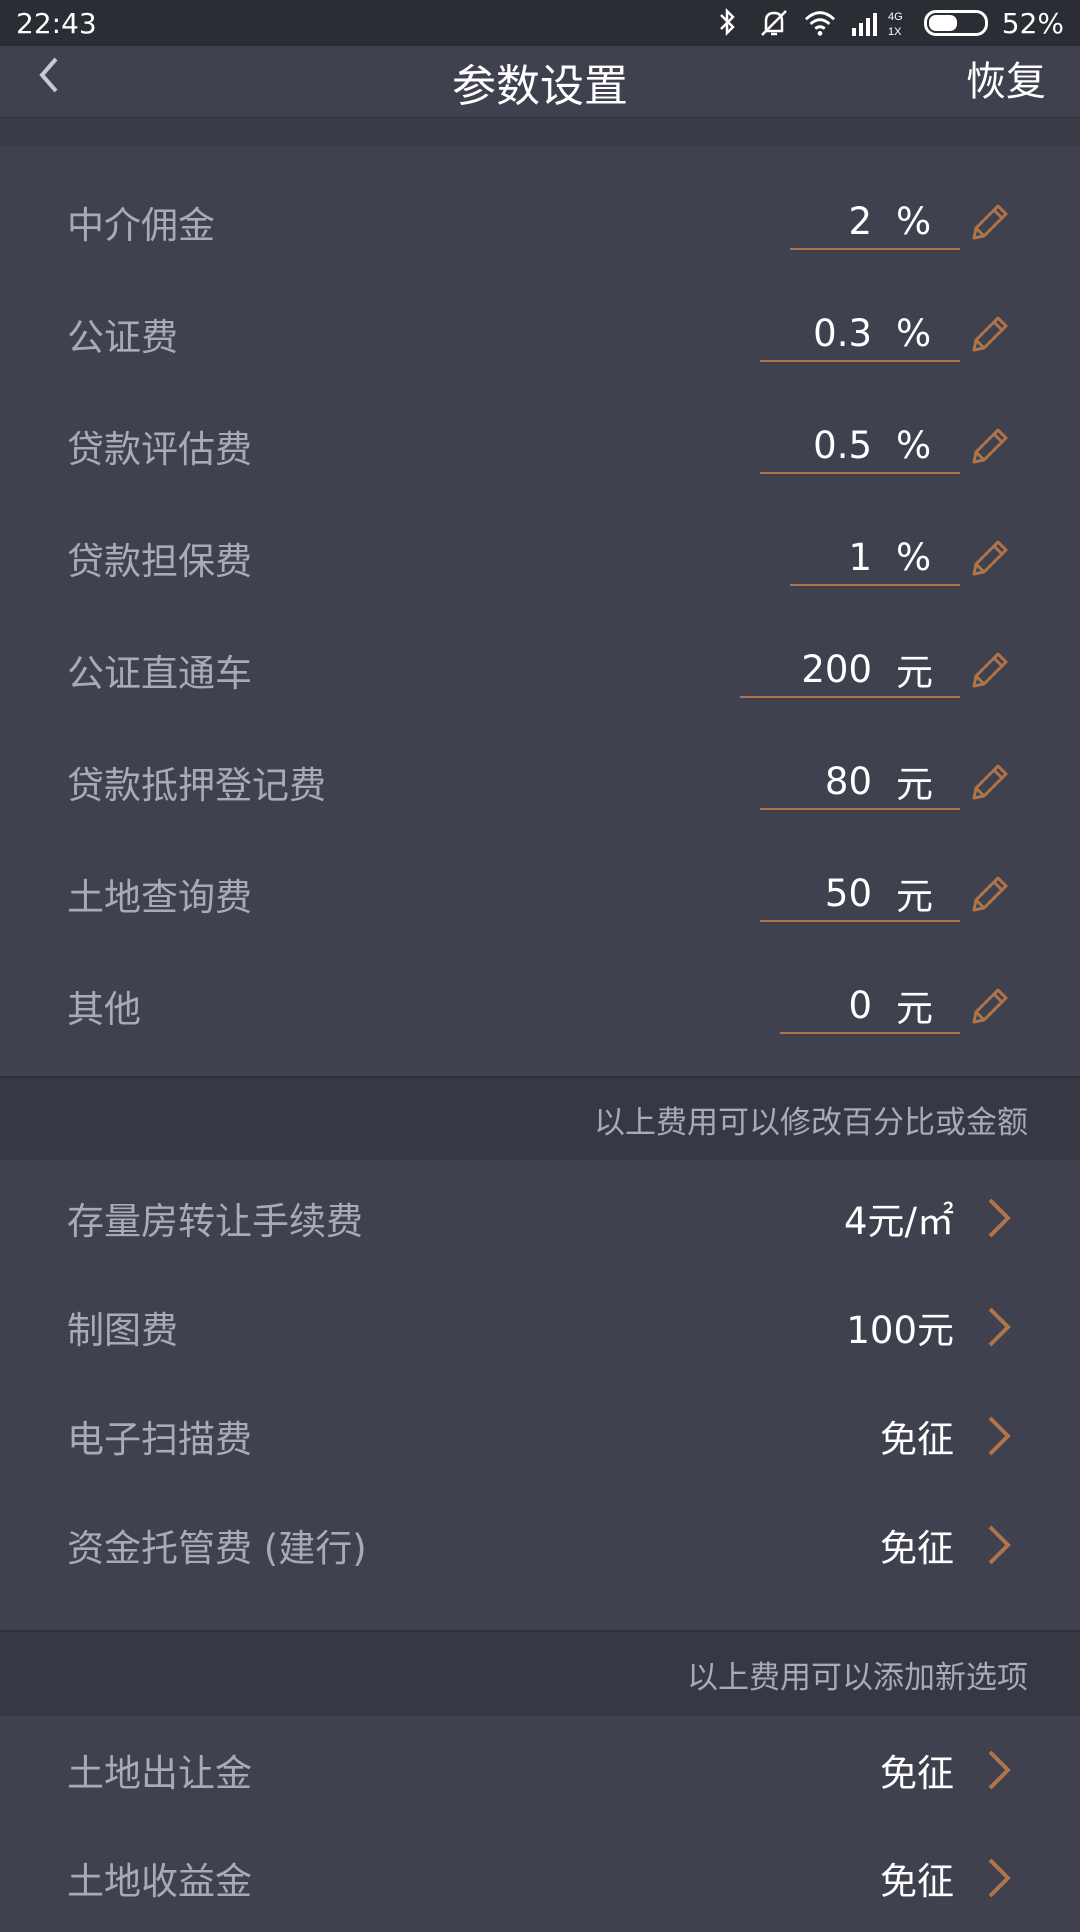 This screenshot has width=1080, height=1932. I want to click on fee-row: 贷款抵押登记费 80 元, so click(540, 782).